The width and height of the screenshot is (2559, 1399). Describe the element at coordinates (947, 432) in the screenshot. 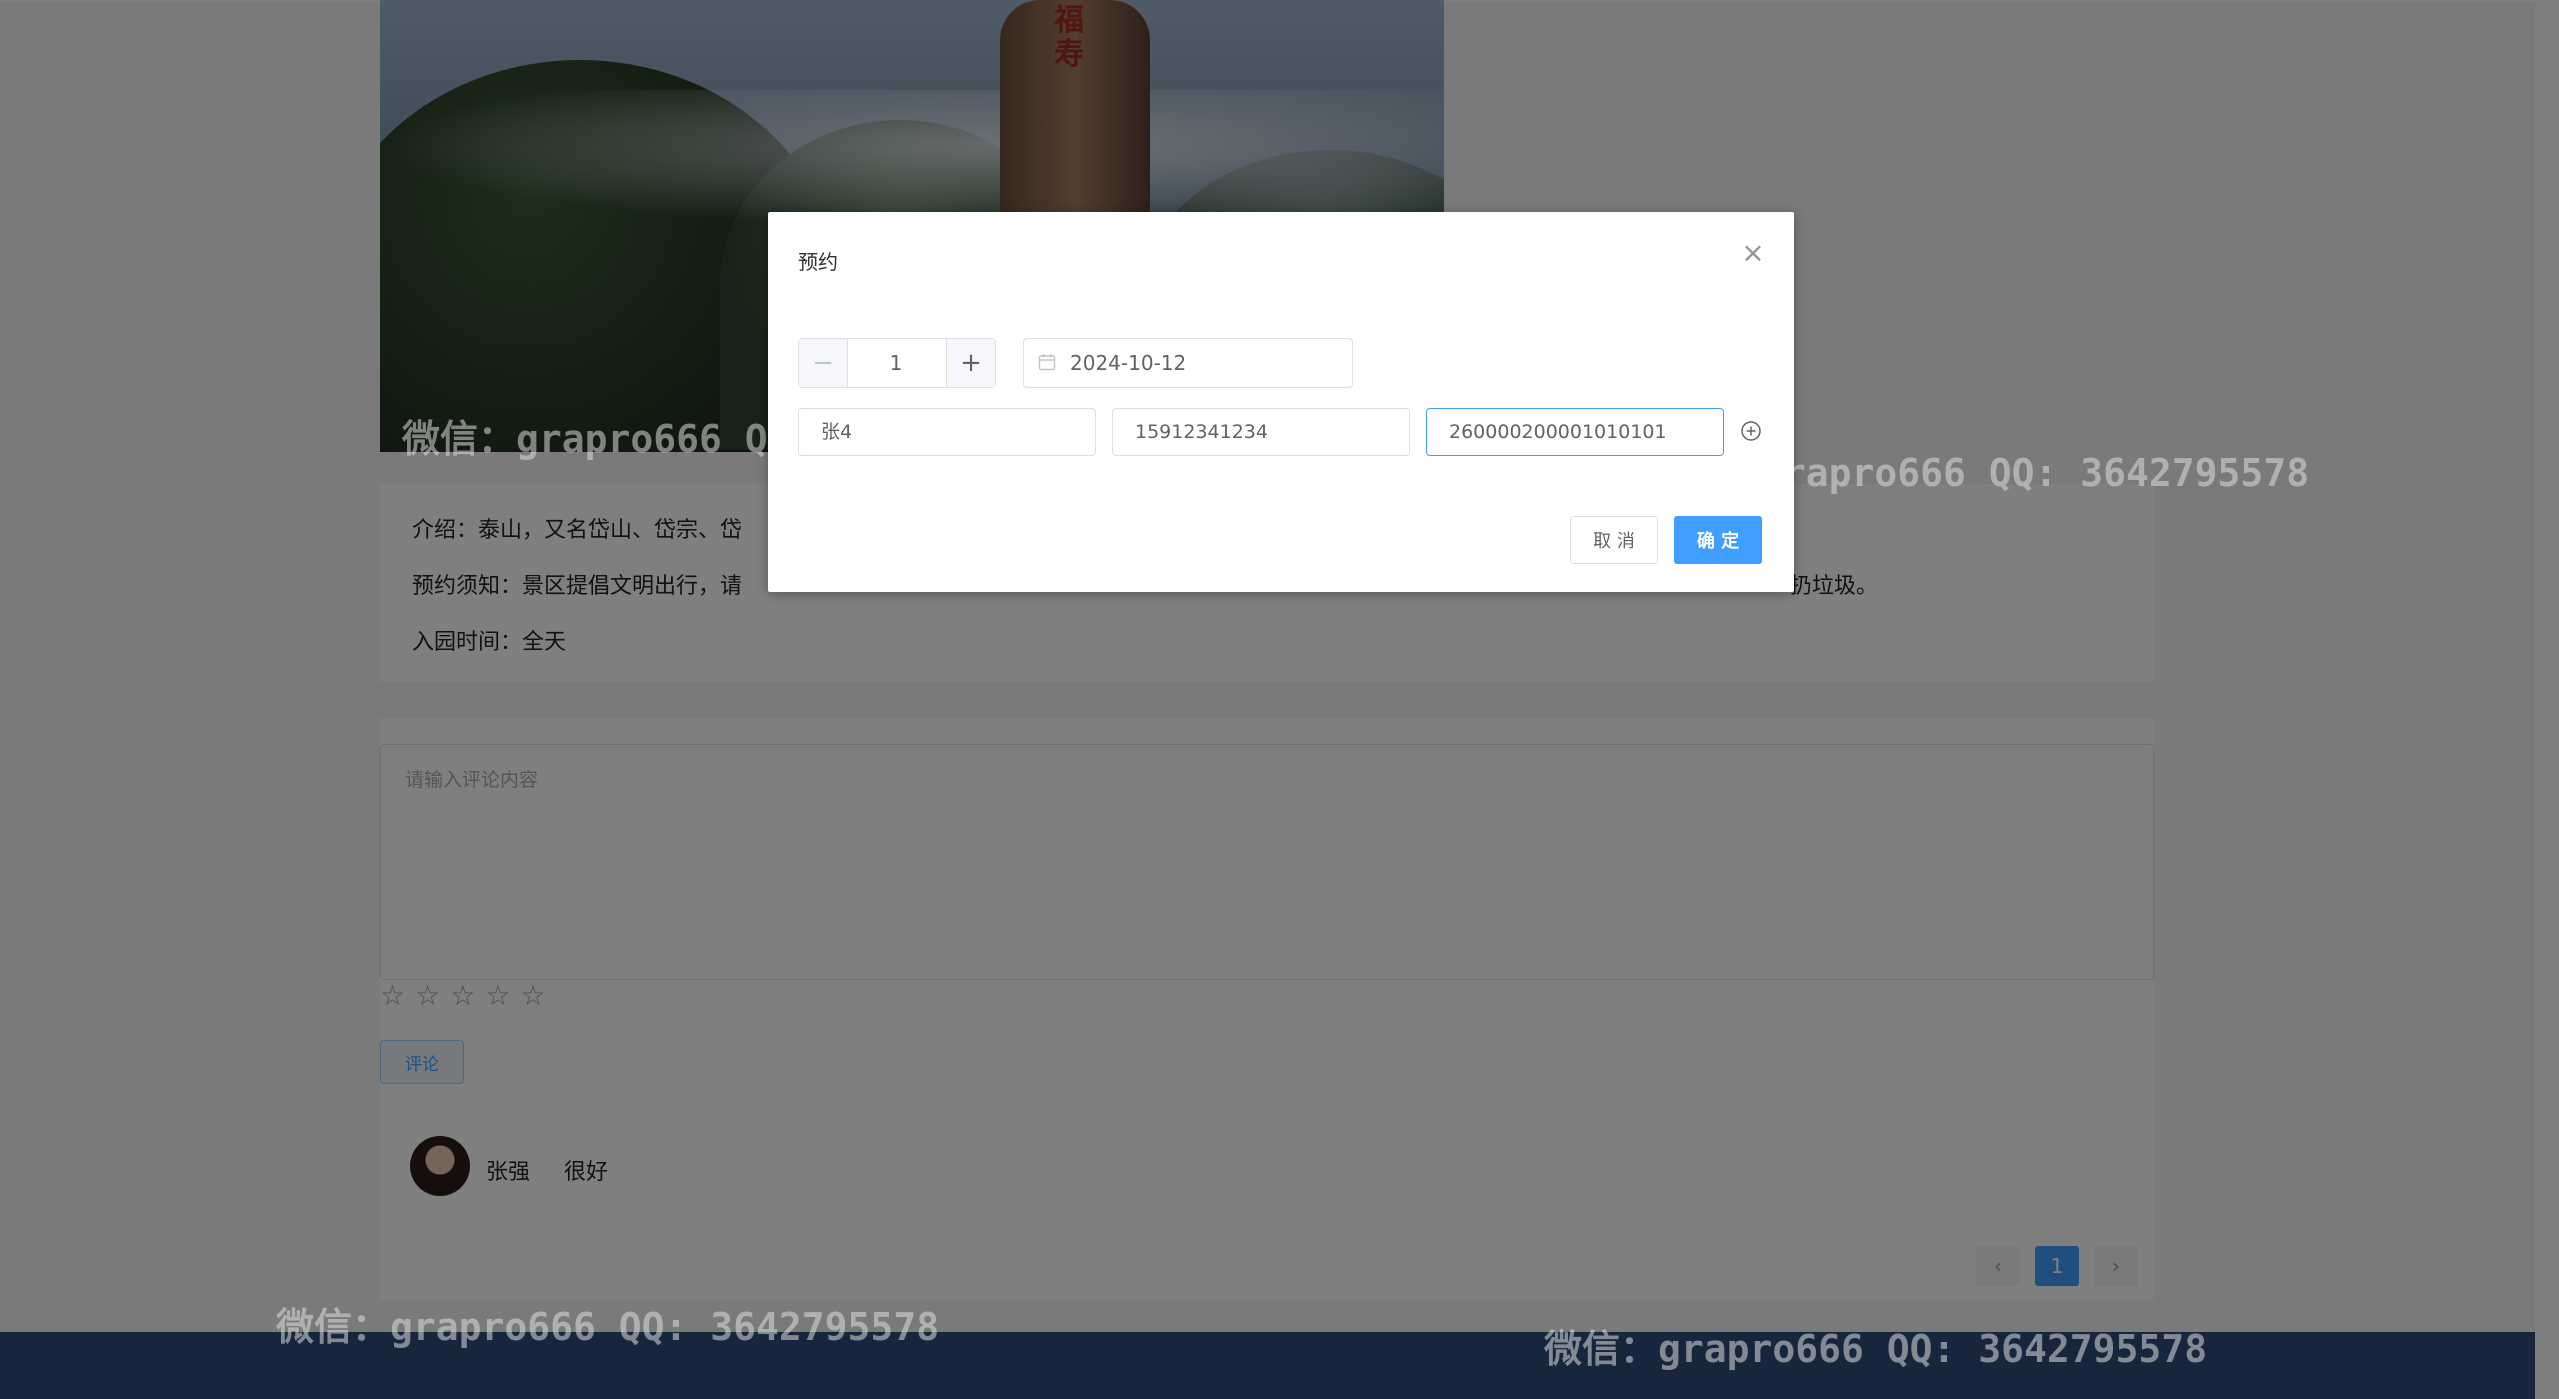

I see `visitor-name-field: 张4` at that location.